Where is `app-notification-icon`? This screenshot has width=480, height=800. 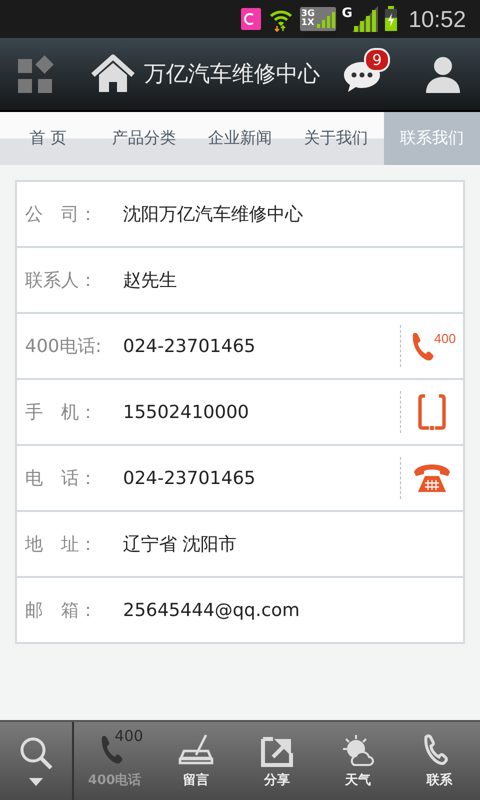
app-notification-icon is located at coordinates (251, 19).